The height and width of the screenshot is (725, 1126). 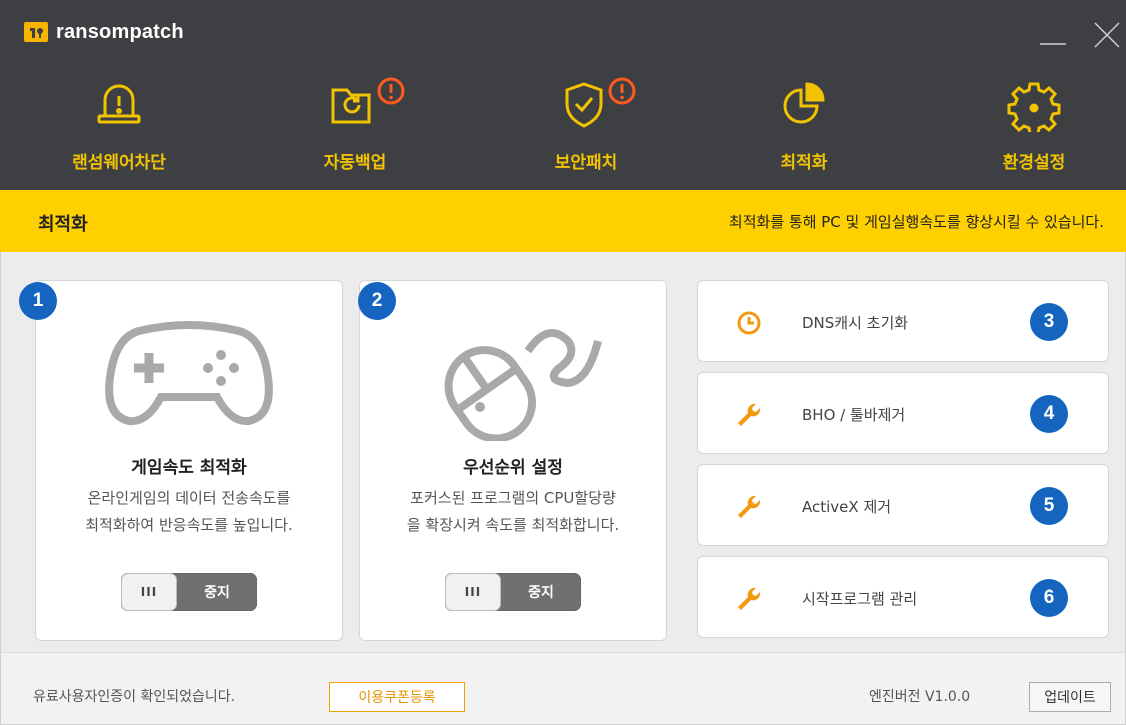 I want to click on nav-item-security-patch: 보안패치, so click(x=586, y=126).